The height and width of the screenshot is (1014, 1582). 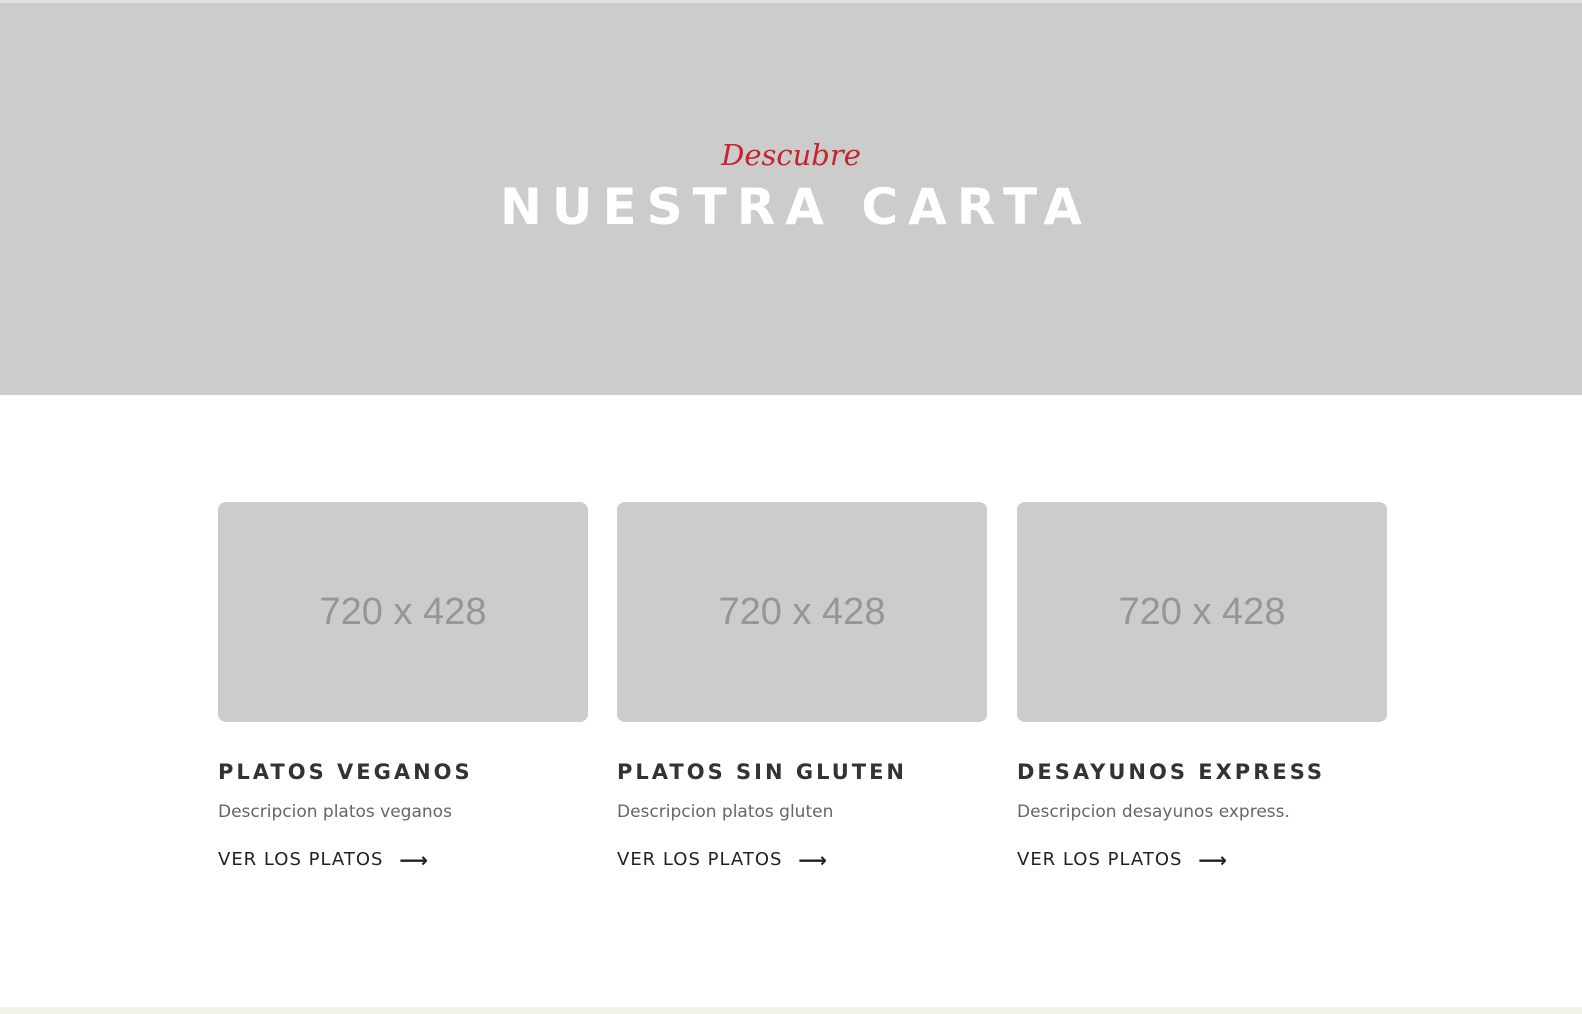 What do you see at coordinates (1171, 772) in the screenshot?
I see `card-title: DESAYUNOS EXPRESS` at bounding box center [1171, 772].